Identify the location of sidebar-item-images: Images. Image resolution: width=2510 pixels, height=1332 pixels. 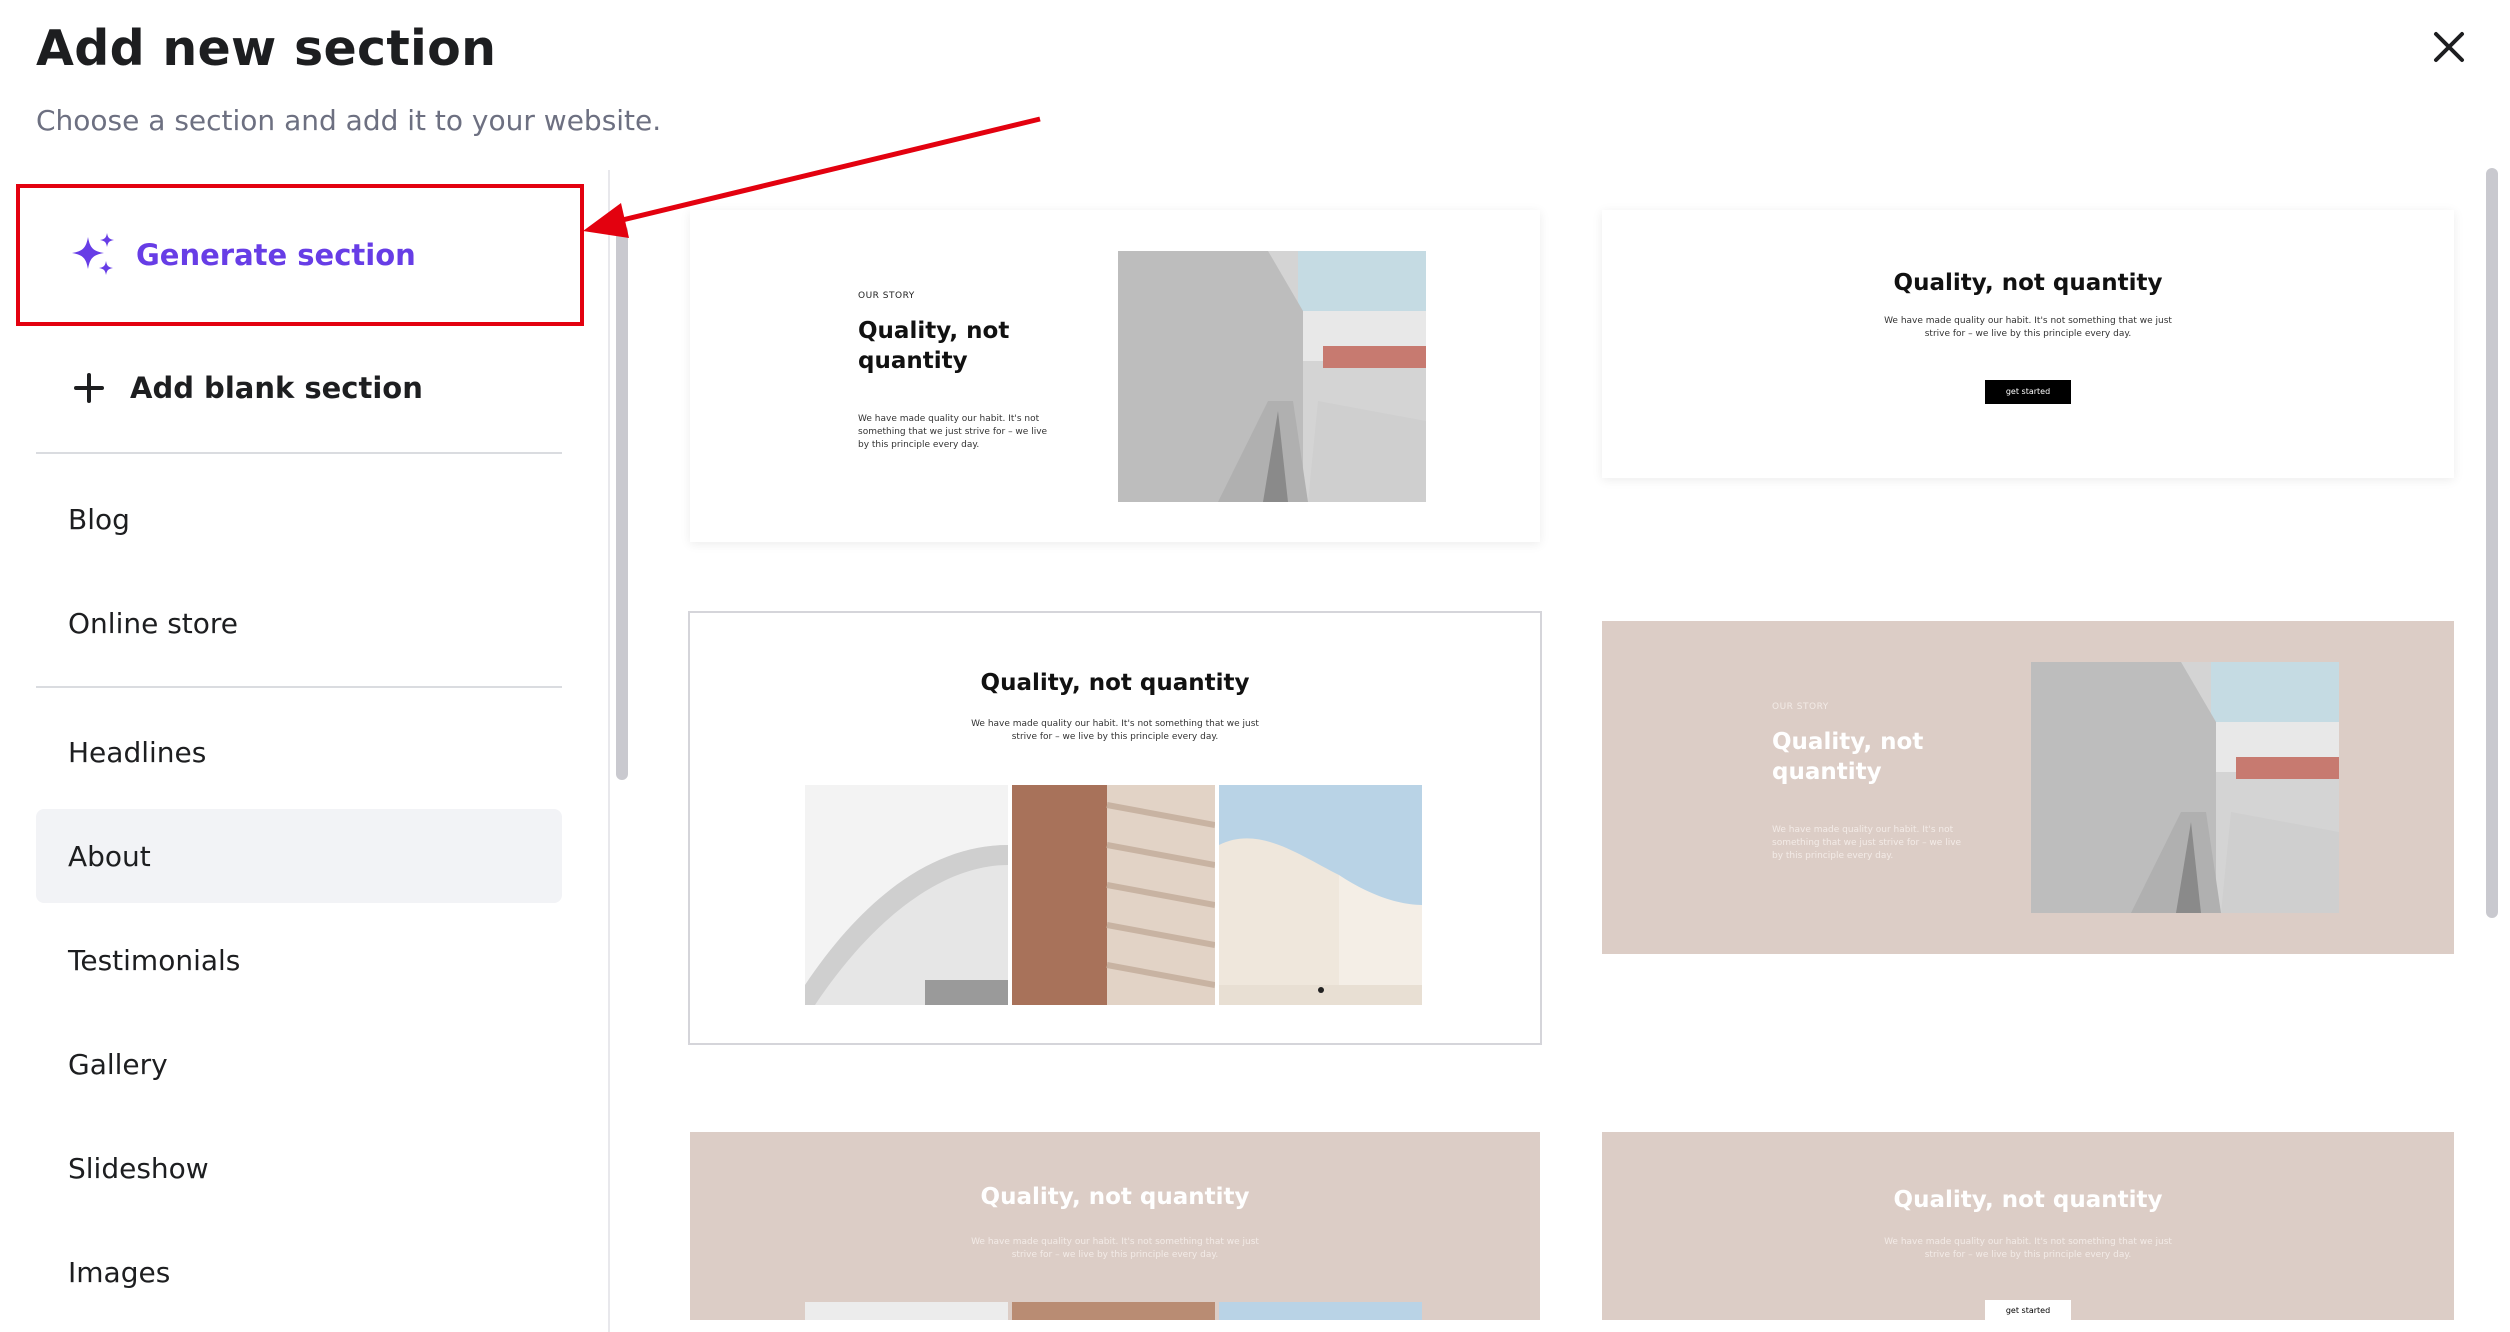
(299, 1272).